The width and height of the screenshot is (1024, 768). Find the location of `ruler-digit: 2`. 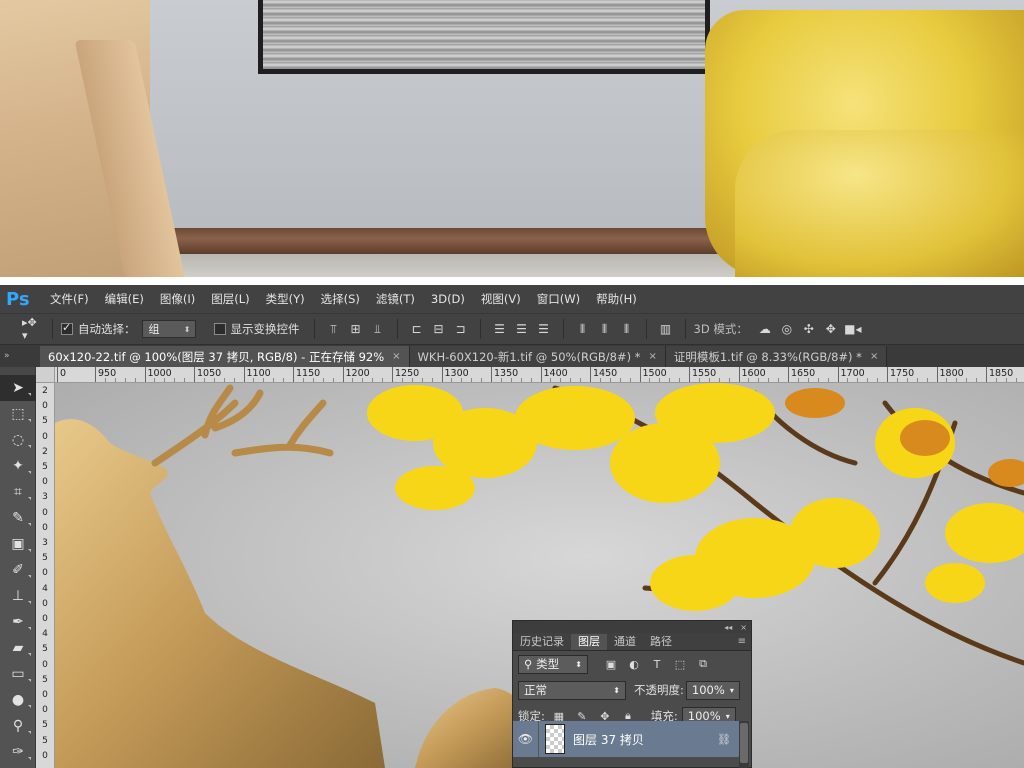

ruler-digit: 2 is located at coordinates (45, 391).